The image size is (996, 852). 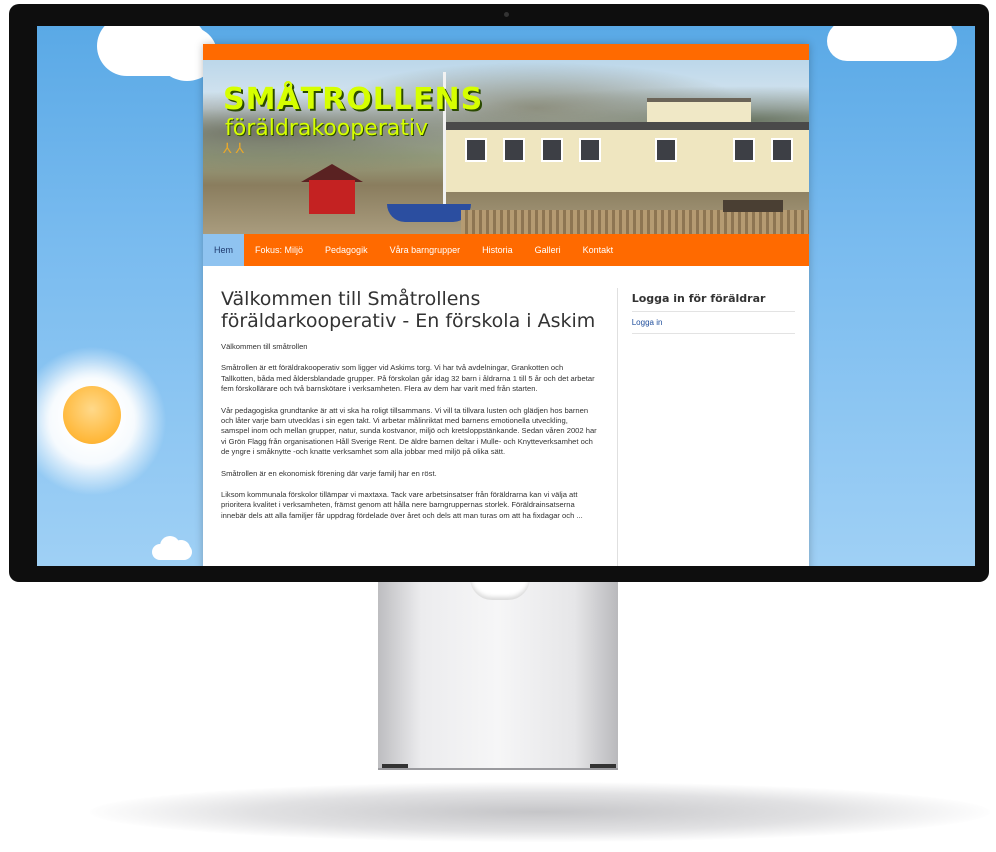 I want to click on wooden-fence, so click(x=635, y=222).